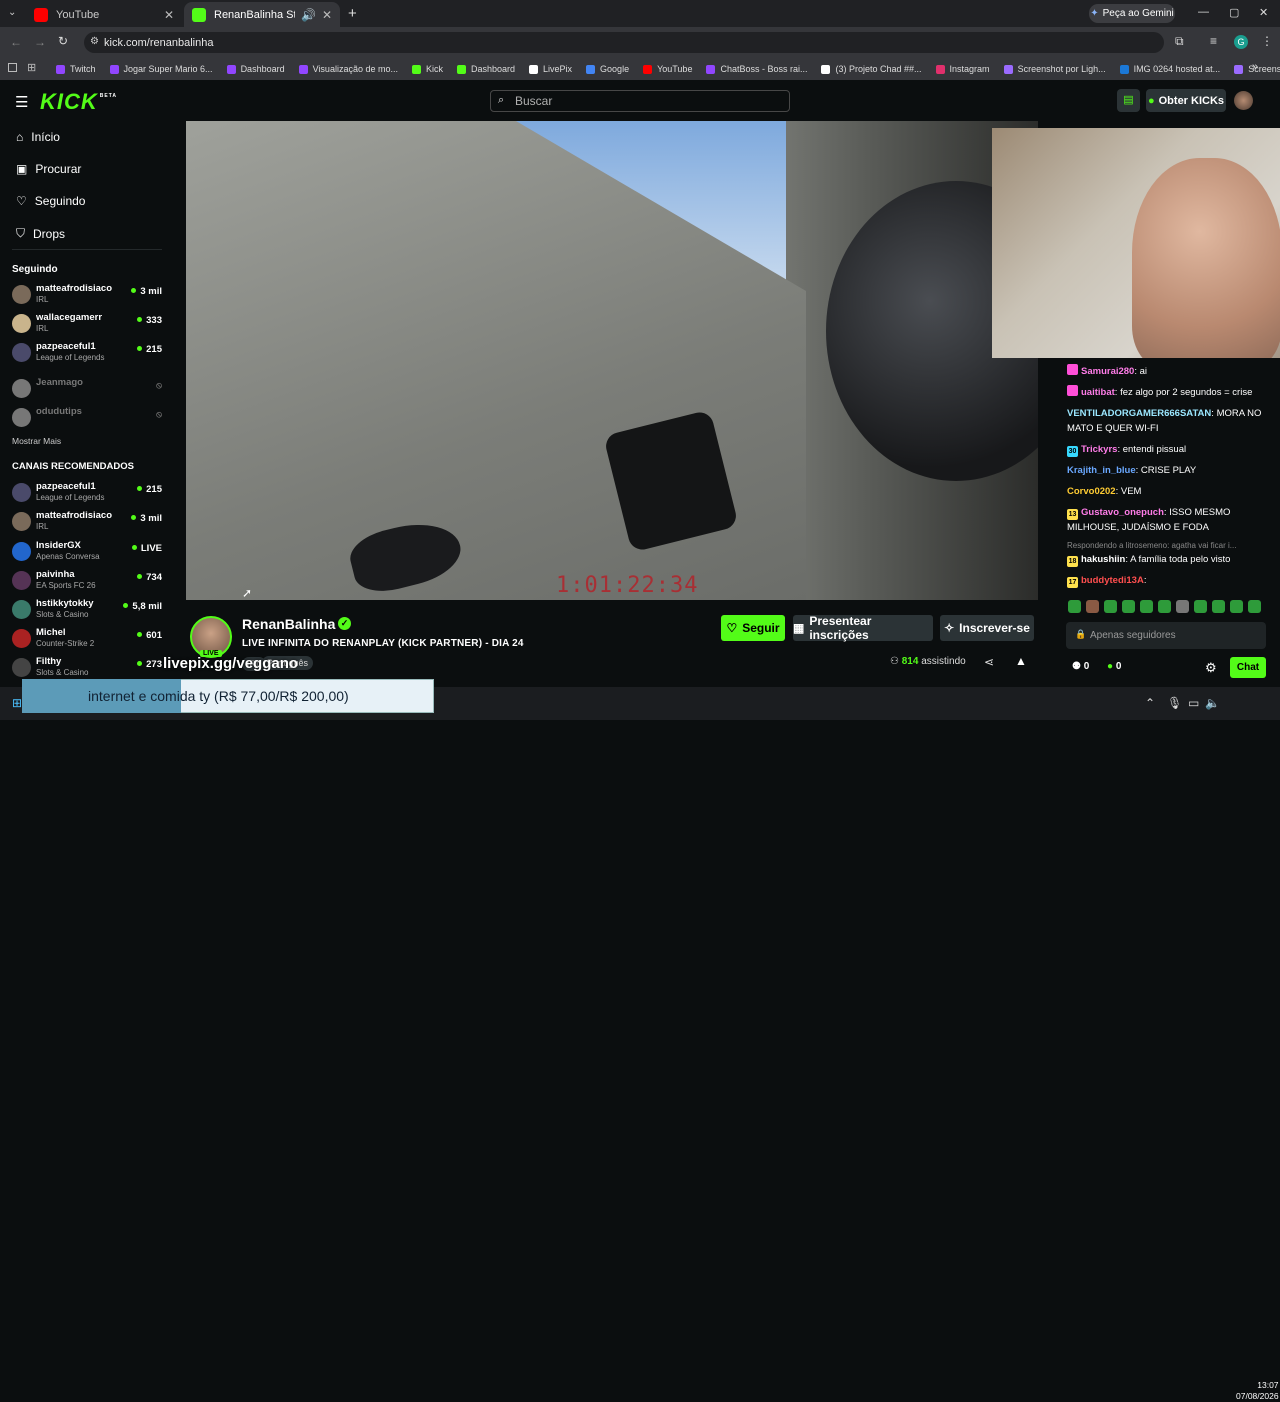 The image size is (1280, 1402). I want to click on recommended-channel: paivinha EA Sports FC 26 734, so click(87, 582).